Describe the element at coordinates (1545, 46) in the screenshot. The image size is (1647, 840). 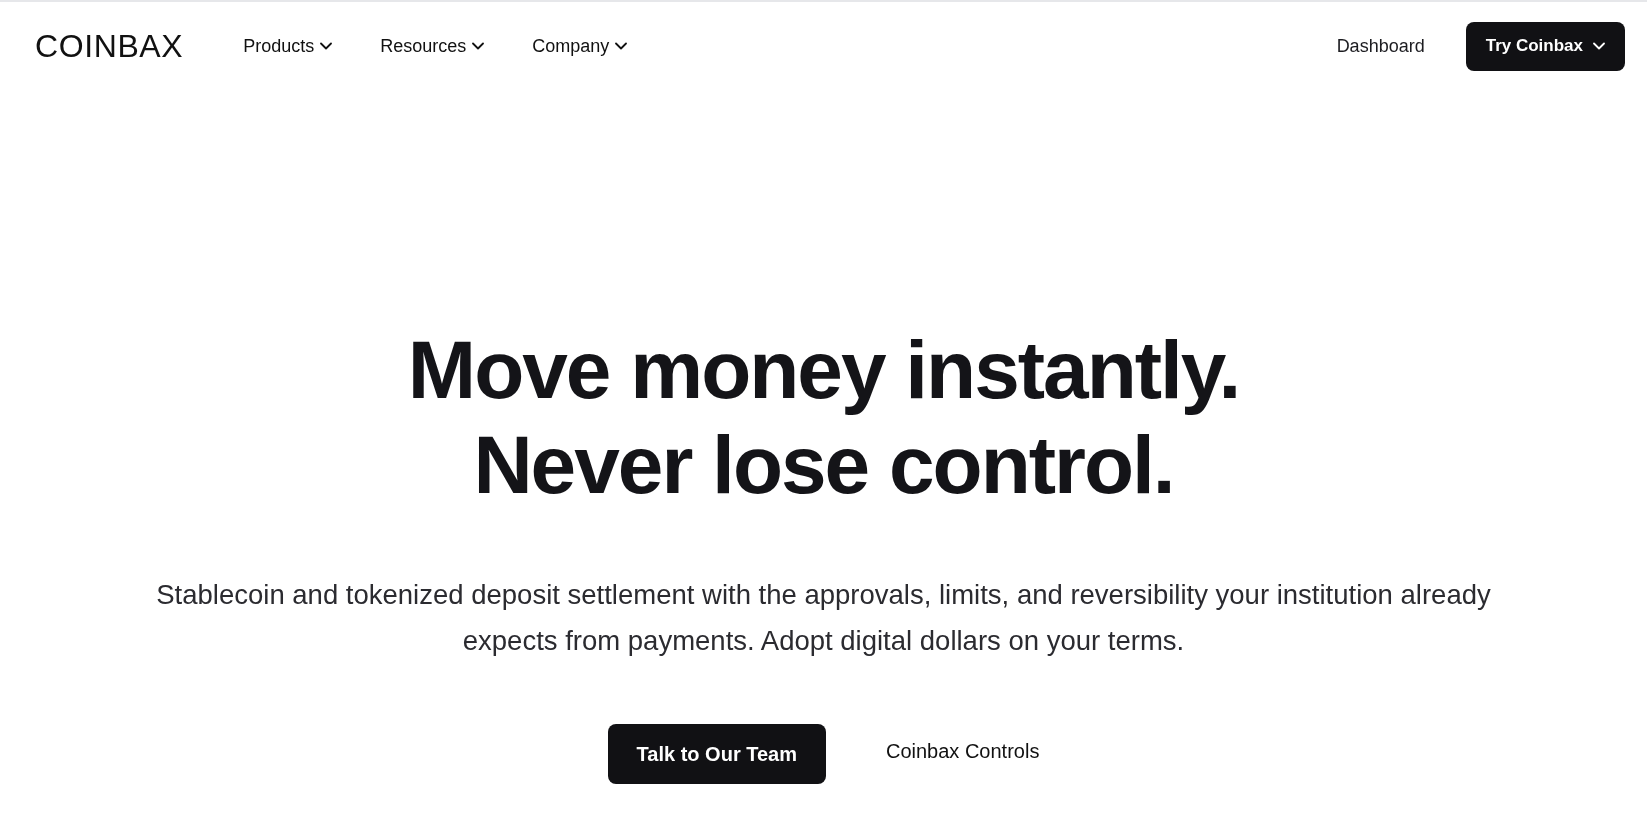
I see `try-button: Try Coinbax` at that location.